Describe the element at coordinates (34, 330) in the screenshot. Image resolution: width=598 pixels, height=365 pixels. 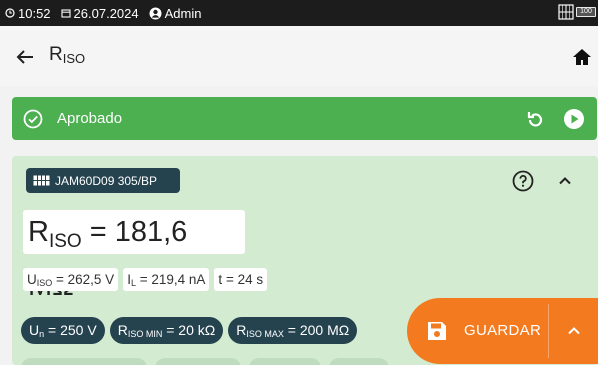
I see `param-symbol: U` at that location.